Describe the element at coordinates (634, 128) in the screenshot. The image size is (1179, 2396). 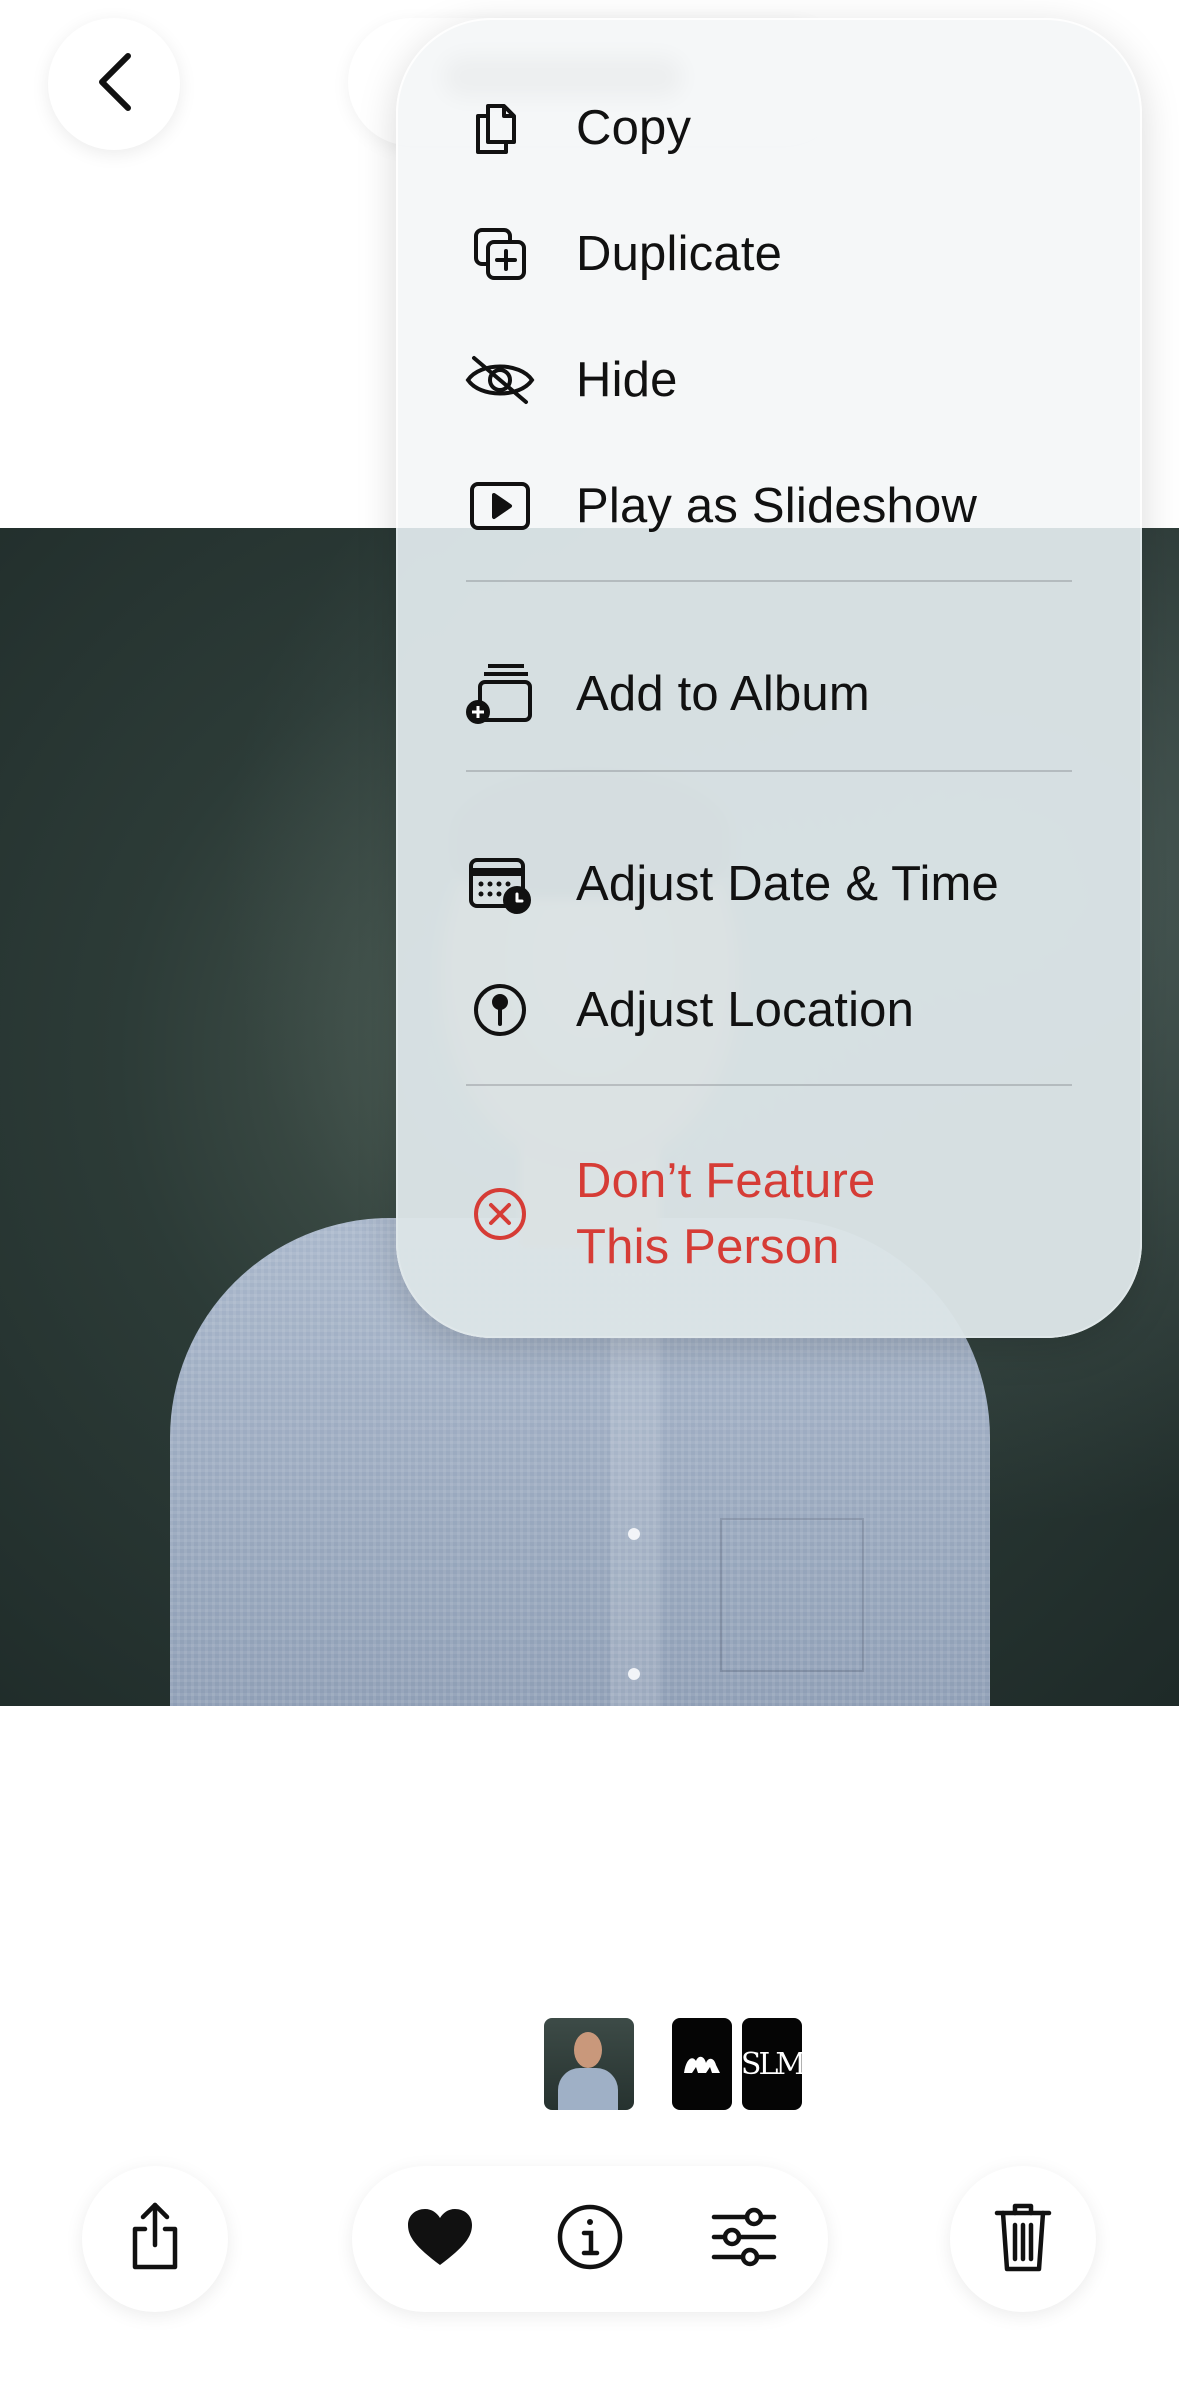
I see `menu-item-label: Copy` at that location.